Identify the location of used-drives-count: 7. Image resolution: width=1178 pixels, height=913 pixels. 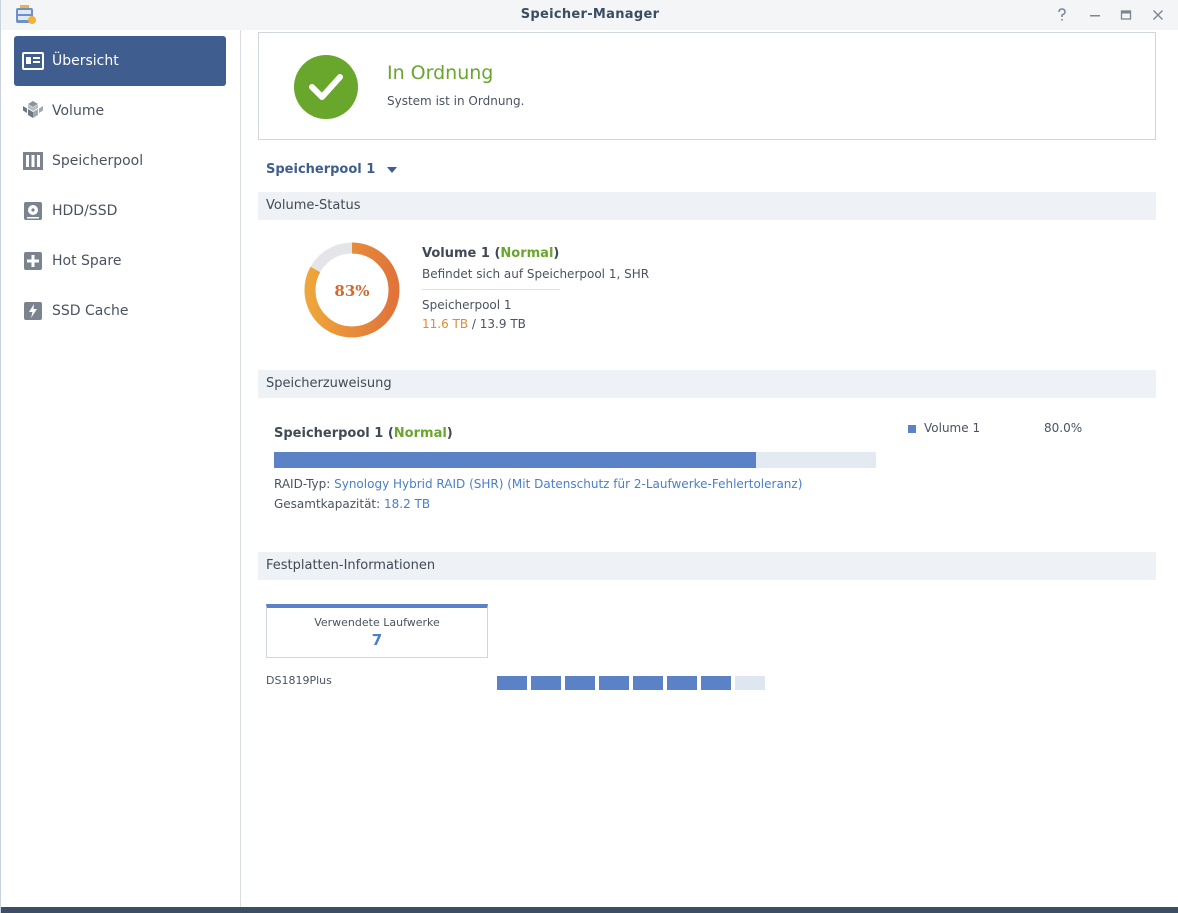
(377, 640).